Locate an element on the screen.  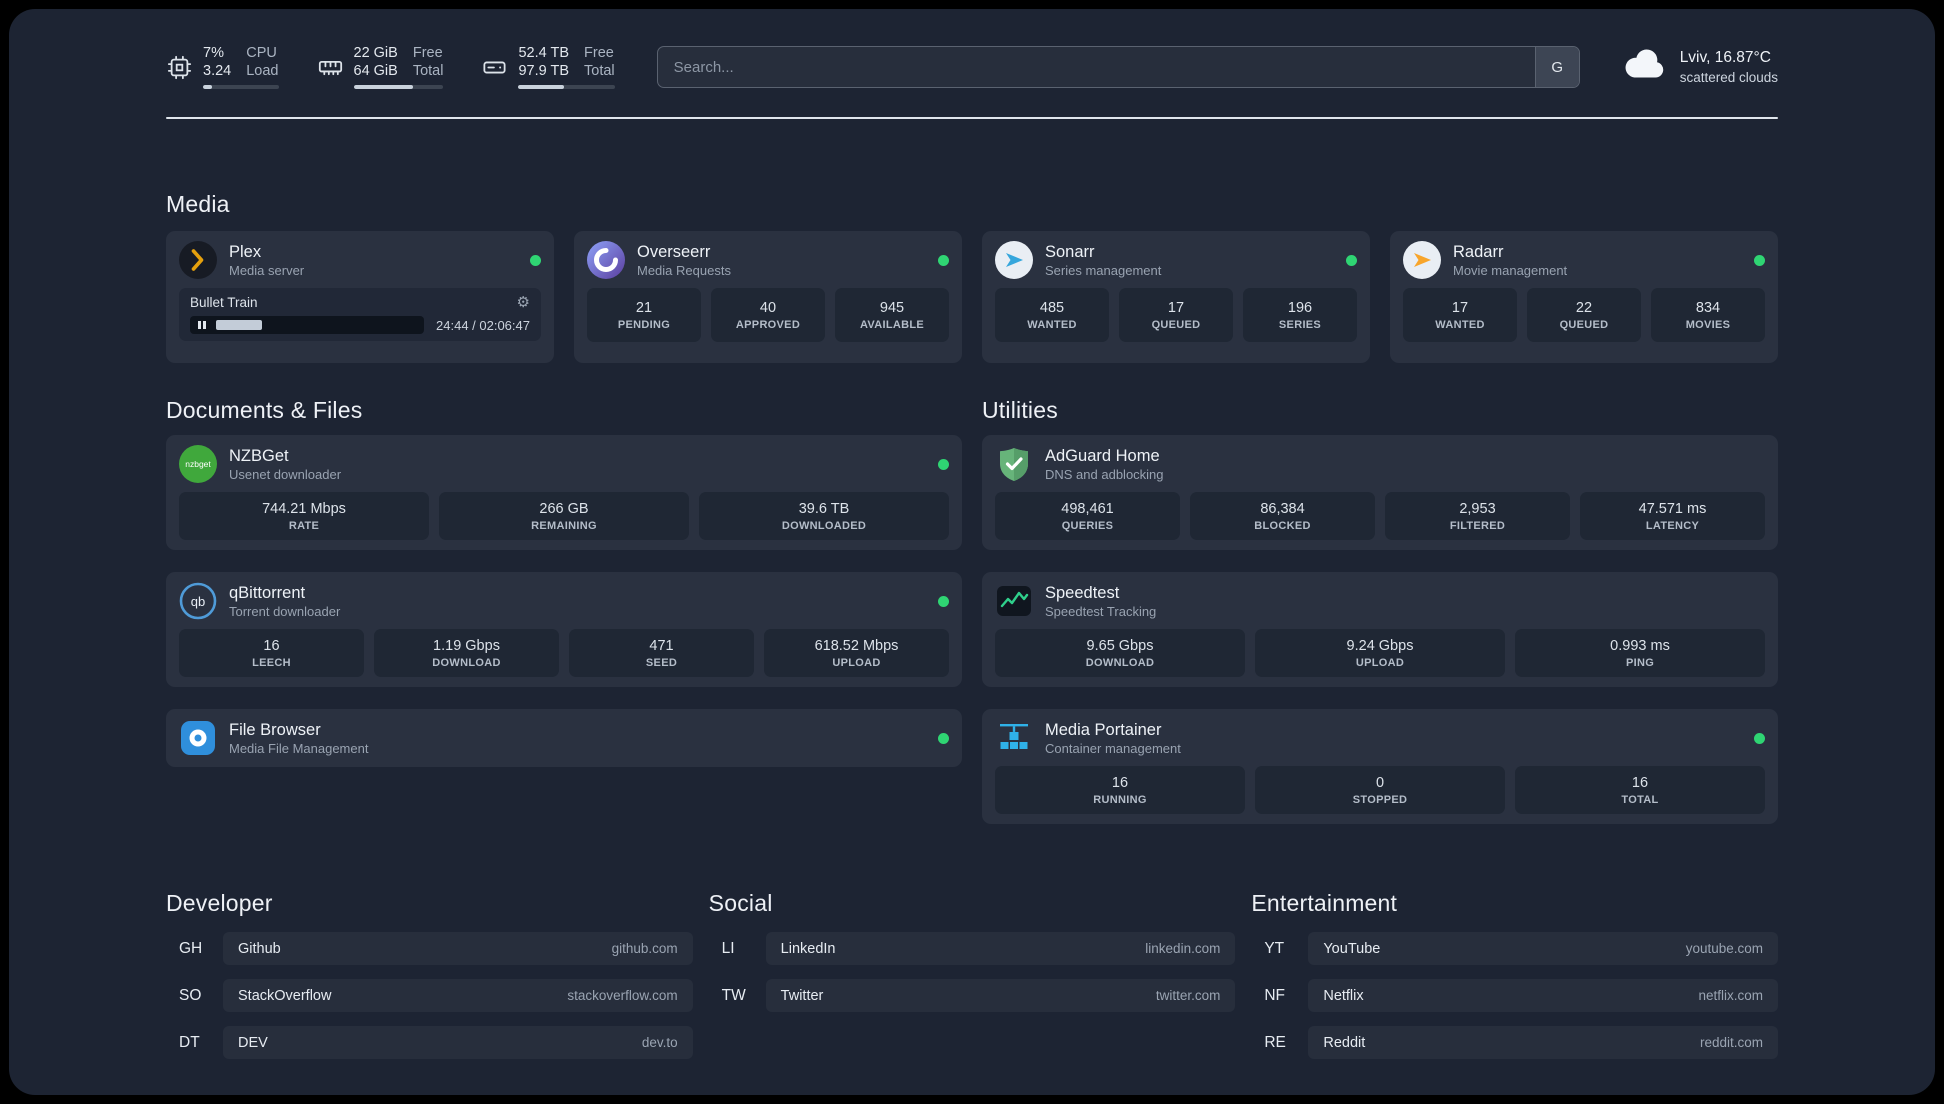
stat-tile: 485 WANTED is located at coordinates (1052, 315).